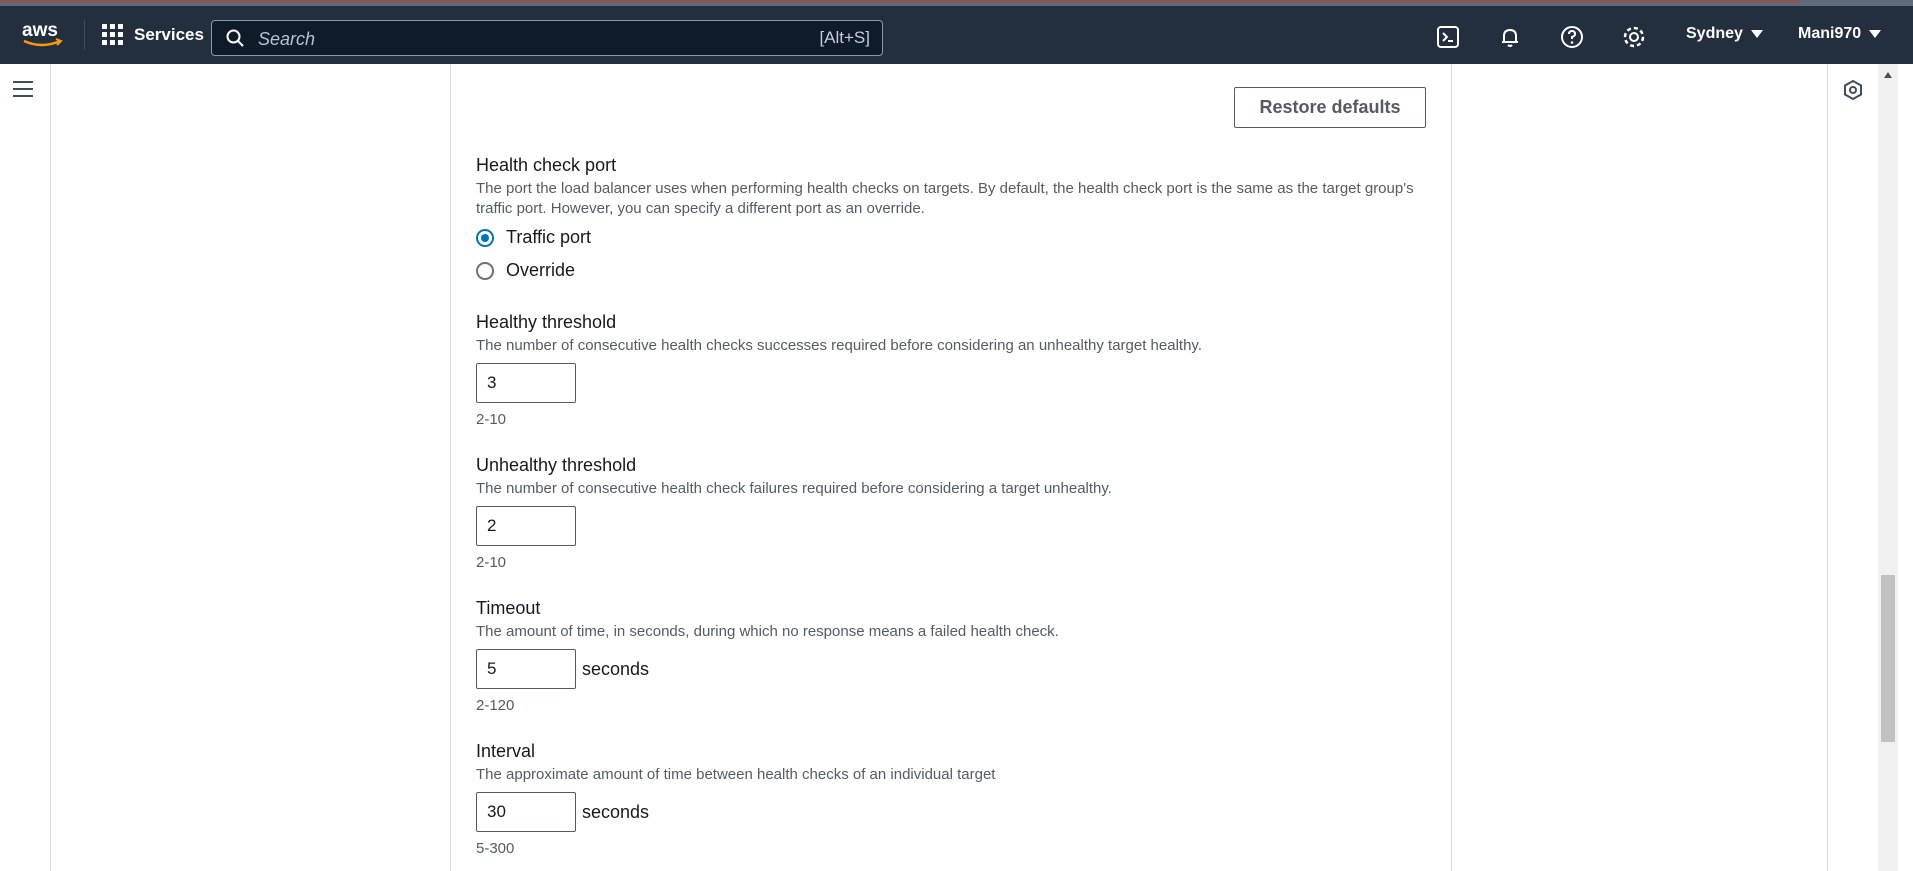 Image resolution: width=1913 pixels, height=871 pixels. I want to click on hexagon-info-icon, so click(1853, 90).